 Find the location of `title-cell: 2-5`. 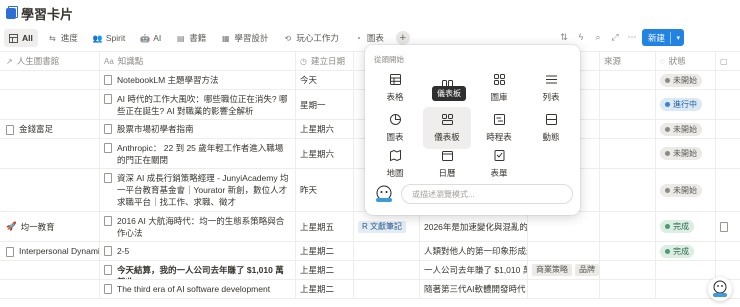

title-cell: 2-5 is located at coordinates (198, 251).